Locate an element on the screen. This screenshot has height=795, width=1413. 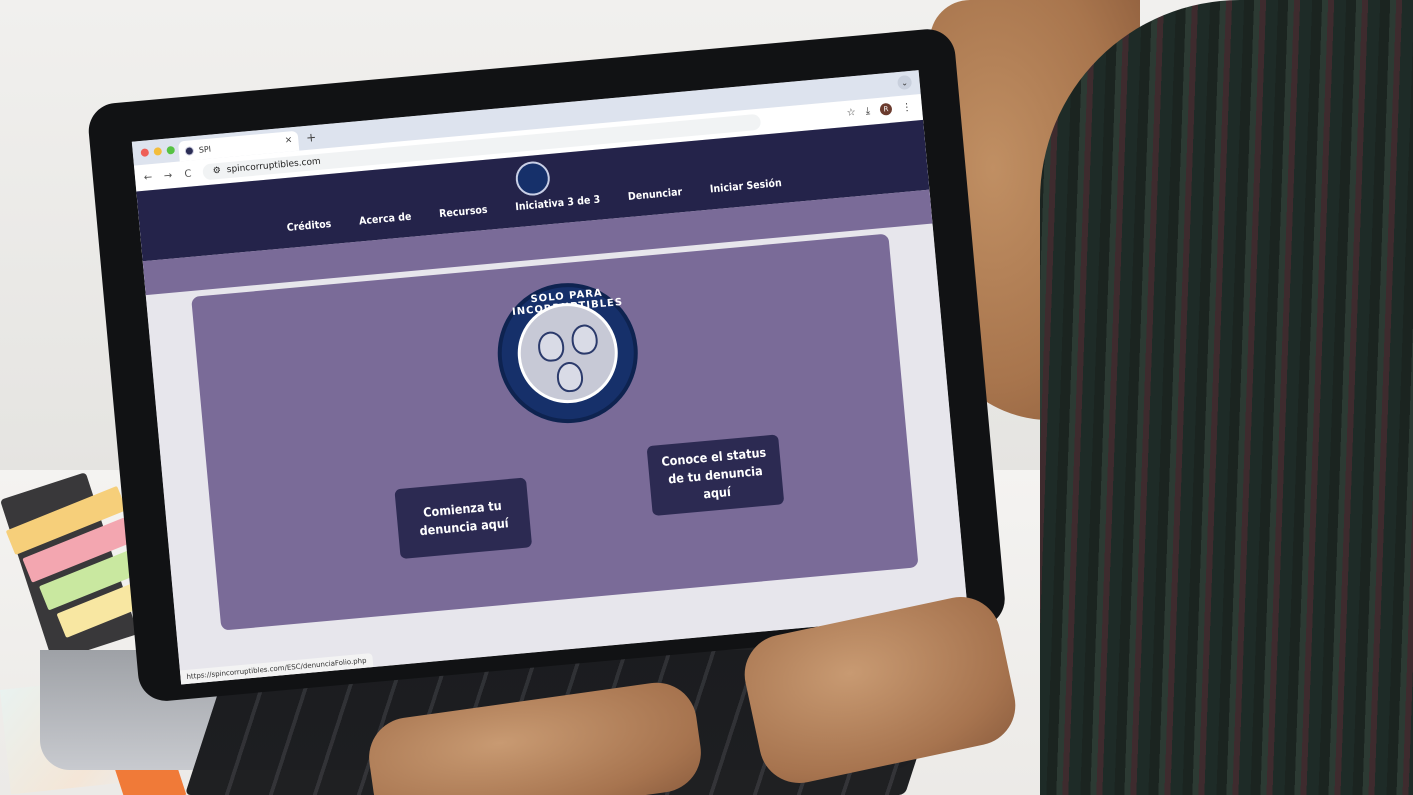
maximize-window-button is located at coordinates (171, 150).